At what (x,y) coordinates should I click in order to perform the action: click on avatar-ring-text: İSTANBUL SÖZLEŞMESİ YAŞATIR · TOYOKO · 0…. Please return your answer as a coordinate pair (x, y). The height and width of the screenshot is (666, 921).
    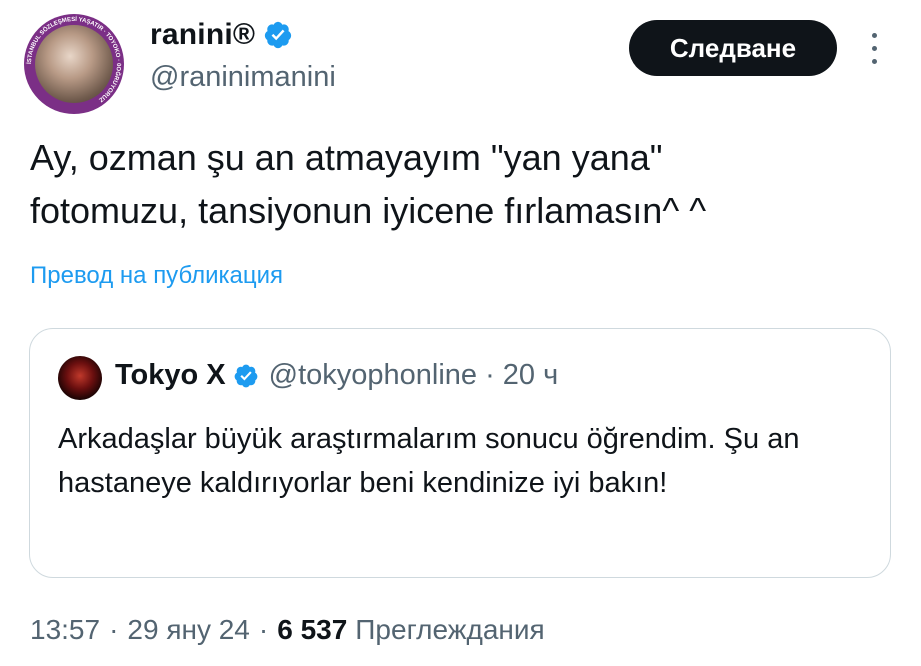
    Looking at the image, I should click on (74, 59).